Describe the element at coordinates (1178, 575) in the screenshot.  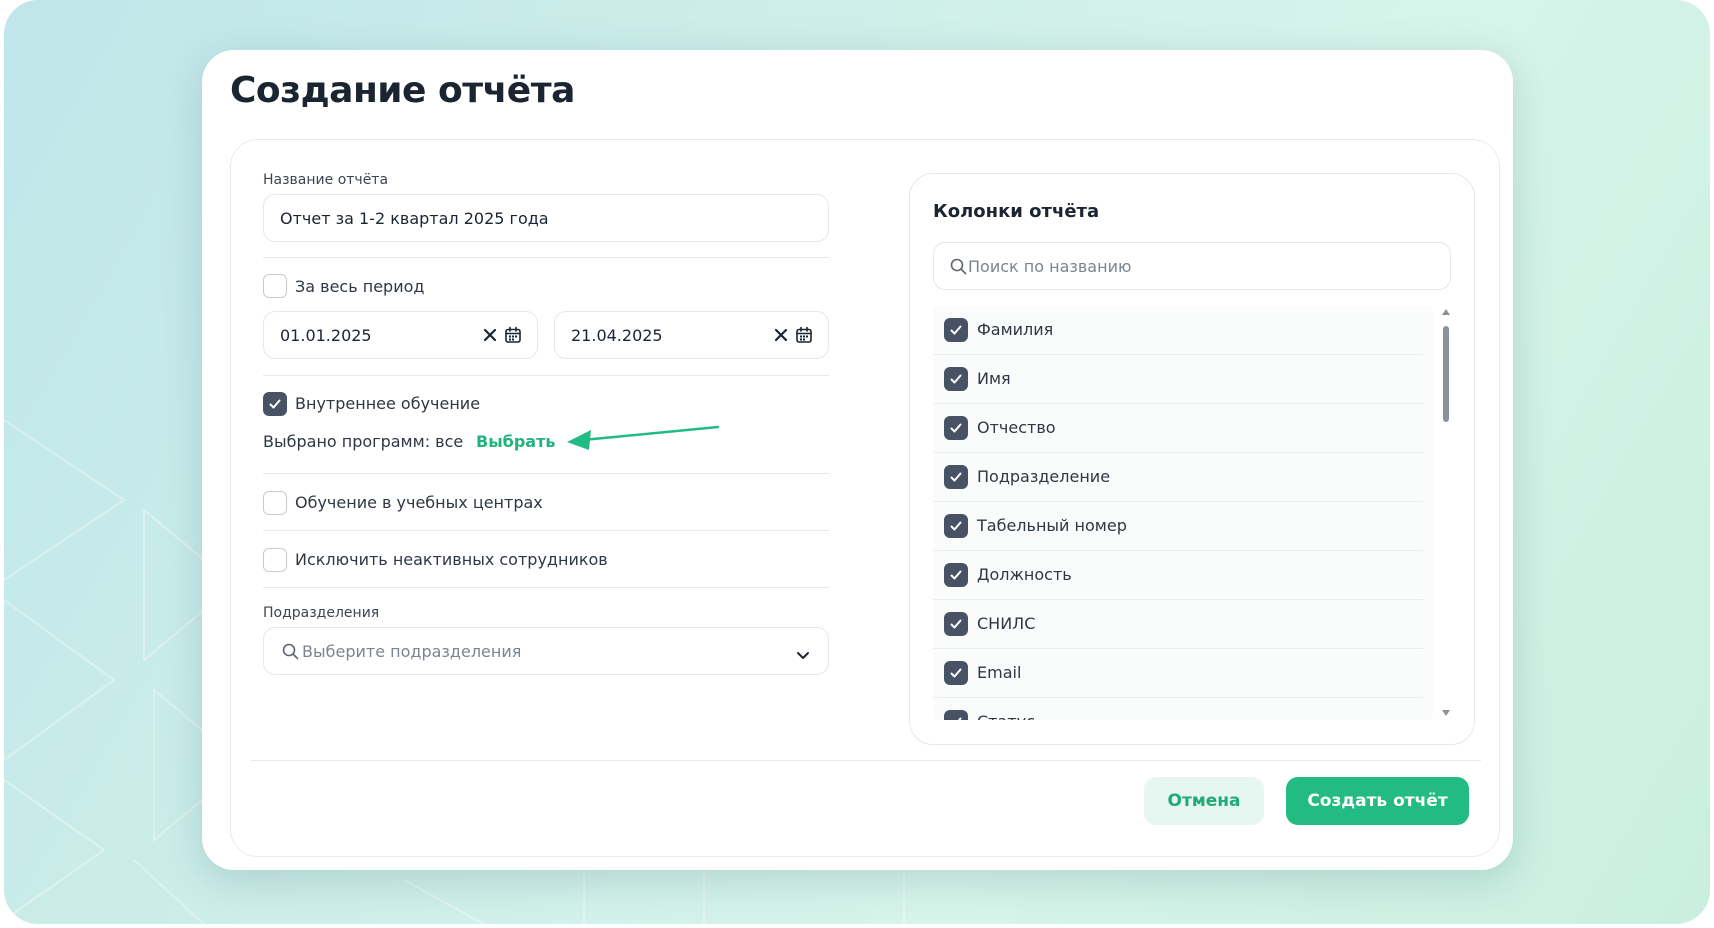
I see `list-item: Должность` at that location.